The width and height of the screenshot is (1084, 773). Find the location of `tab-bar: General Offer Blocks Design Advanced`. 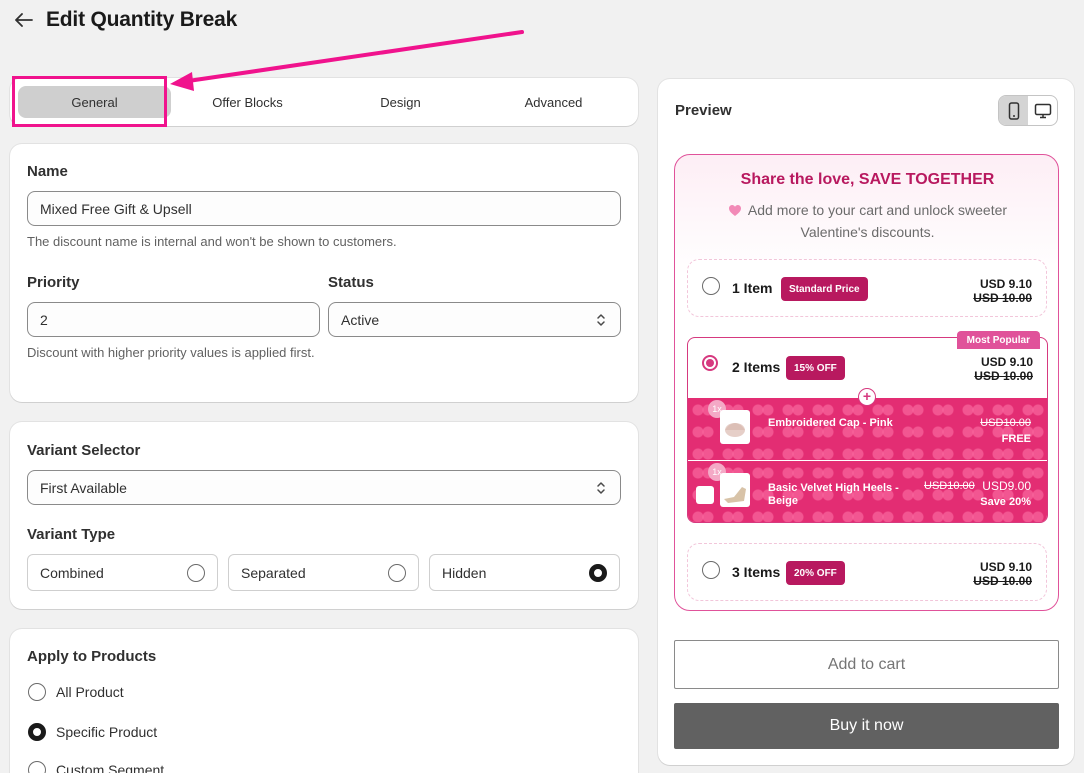

tab-bar: General Offer Blocks Design Advanced is located at coordinates (324, 102).